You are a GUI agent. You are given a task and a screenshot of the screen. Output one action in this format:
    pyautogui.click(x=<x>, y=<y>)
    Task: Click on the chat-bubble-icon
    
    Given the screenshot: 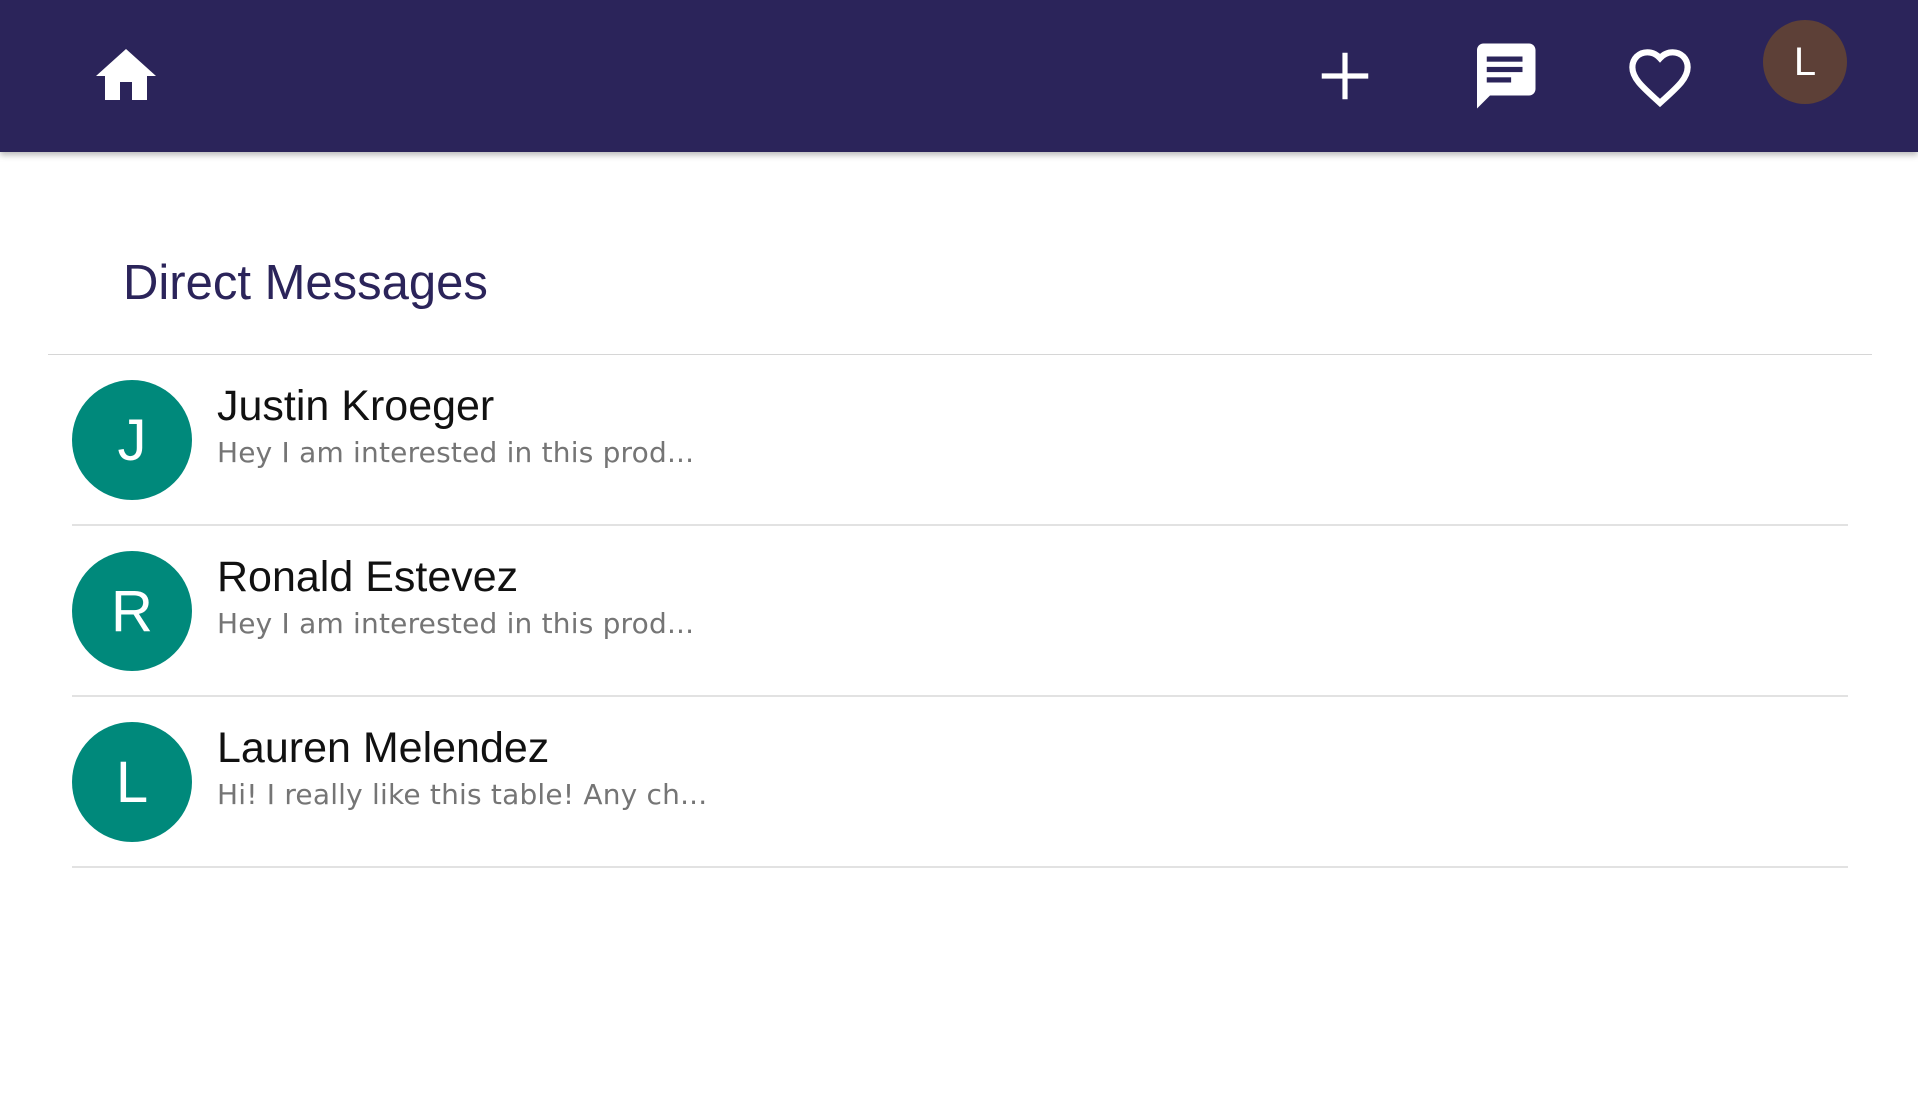 What is the action you would take?
    pyautogui.click(x=1506, y=76)
    